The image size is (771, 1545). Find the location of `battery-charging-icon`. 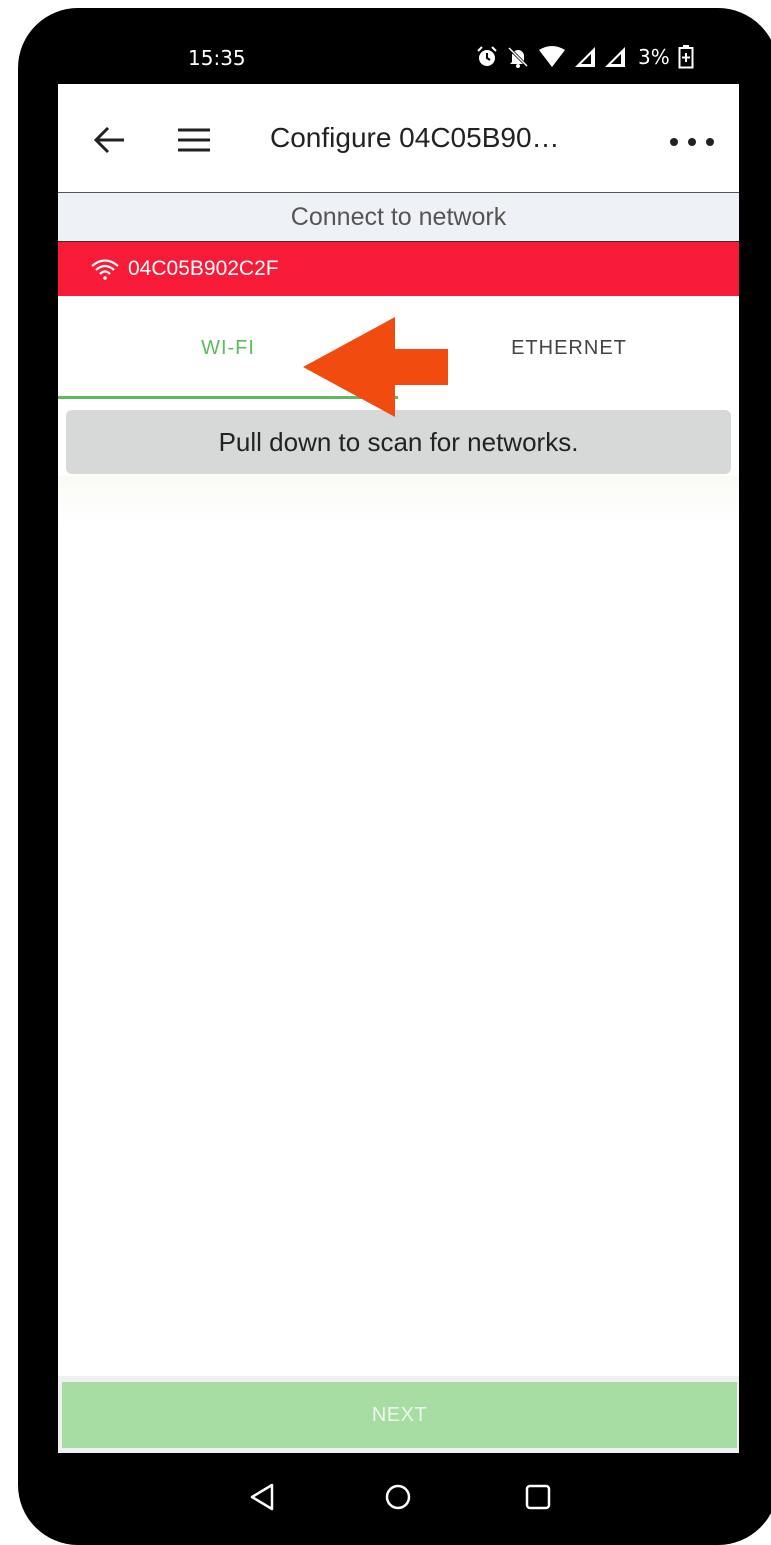

battery-charging-icon is located at coordinates (686, 57).